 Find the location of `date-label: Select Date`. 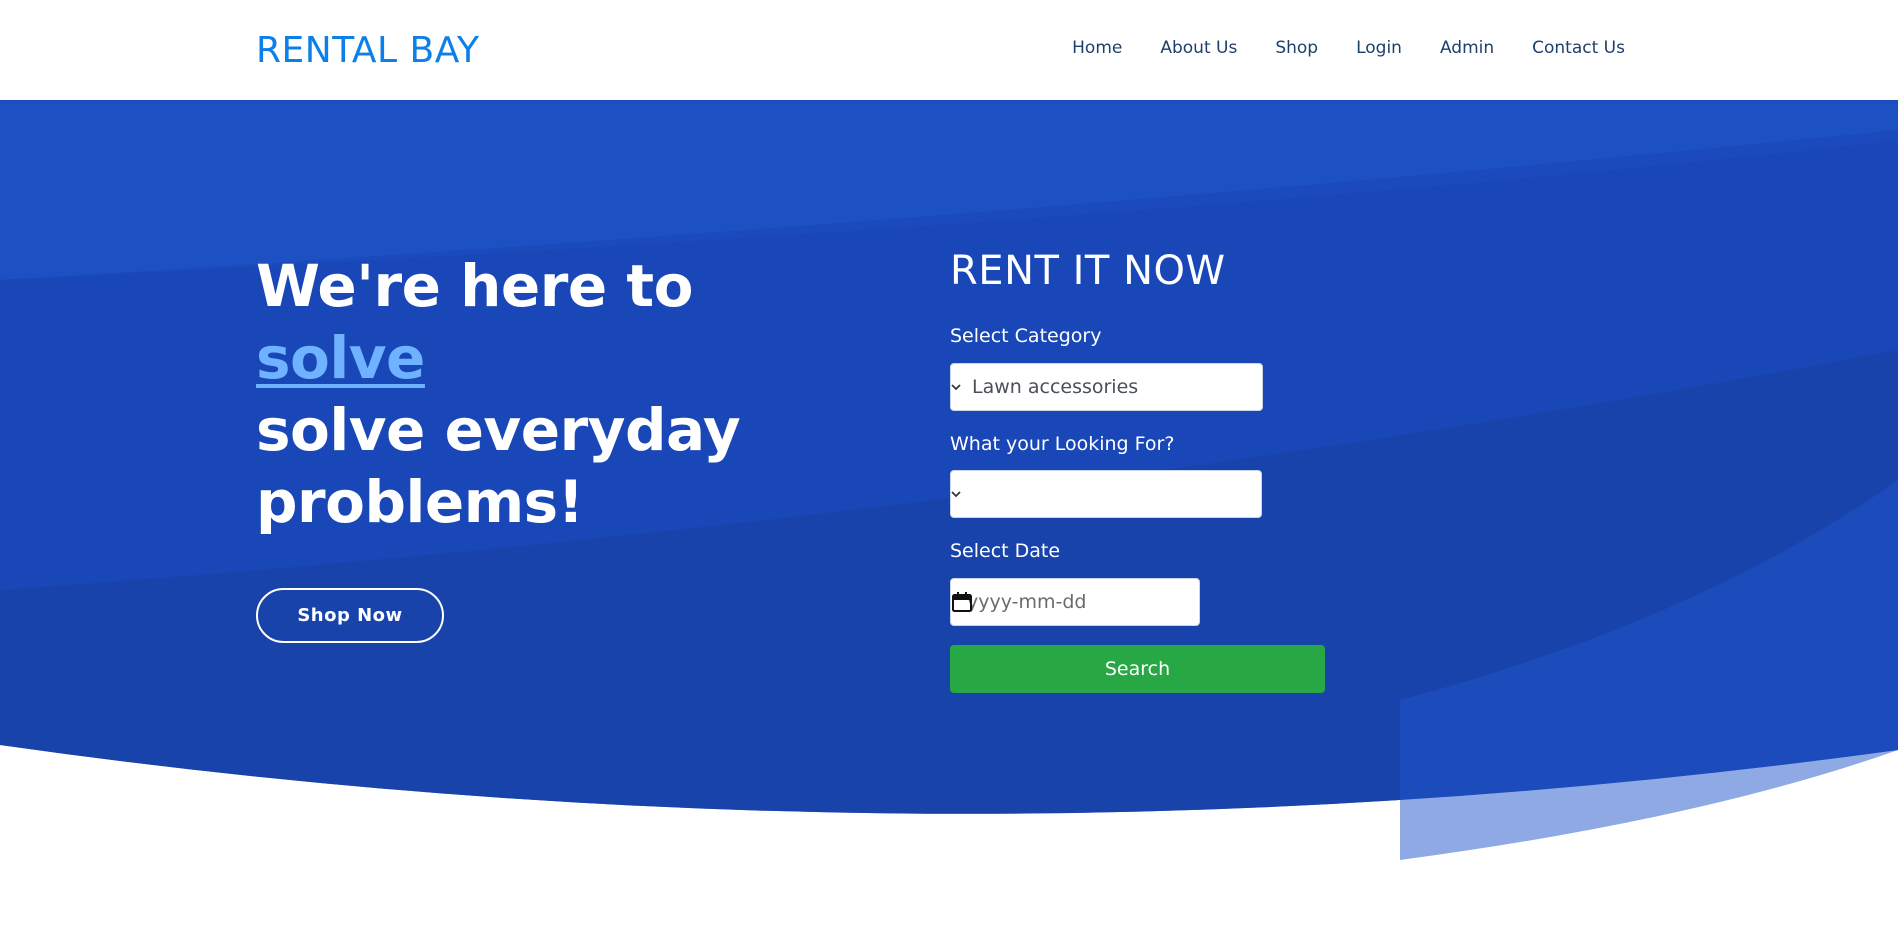

date-label: Select Date is located at coordinates (1005, 551).